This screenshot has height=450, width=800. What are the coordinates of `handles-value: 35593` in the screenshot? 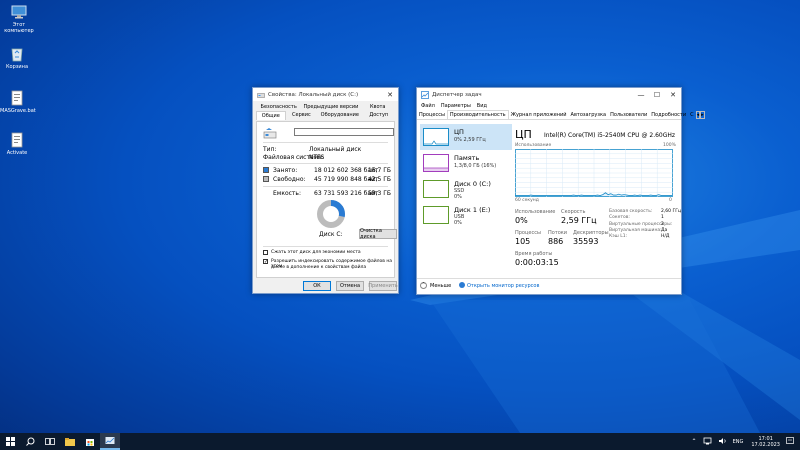 It's located at (586, 241).